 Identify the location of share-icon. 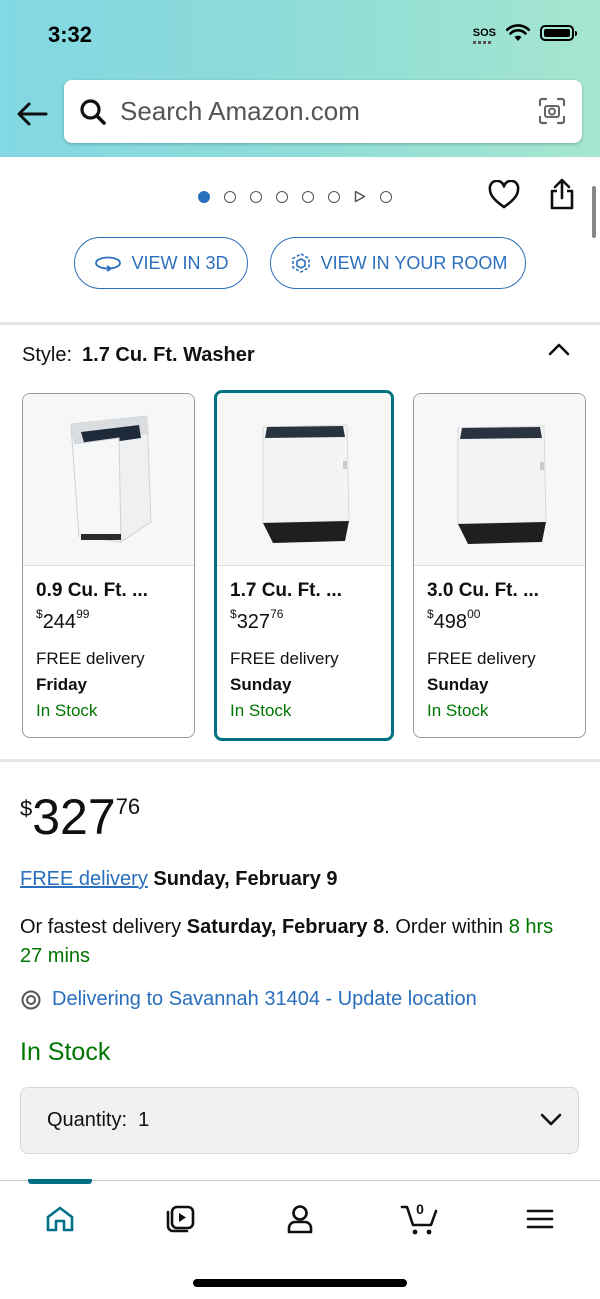
(562, 196).